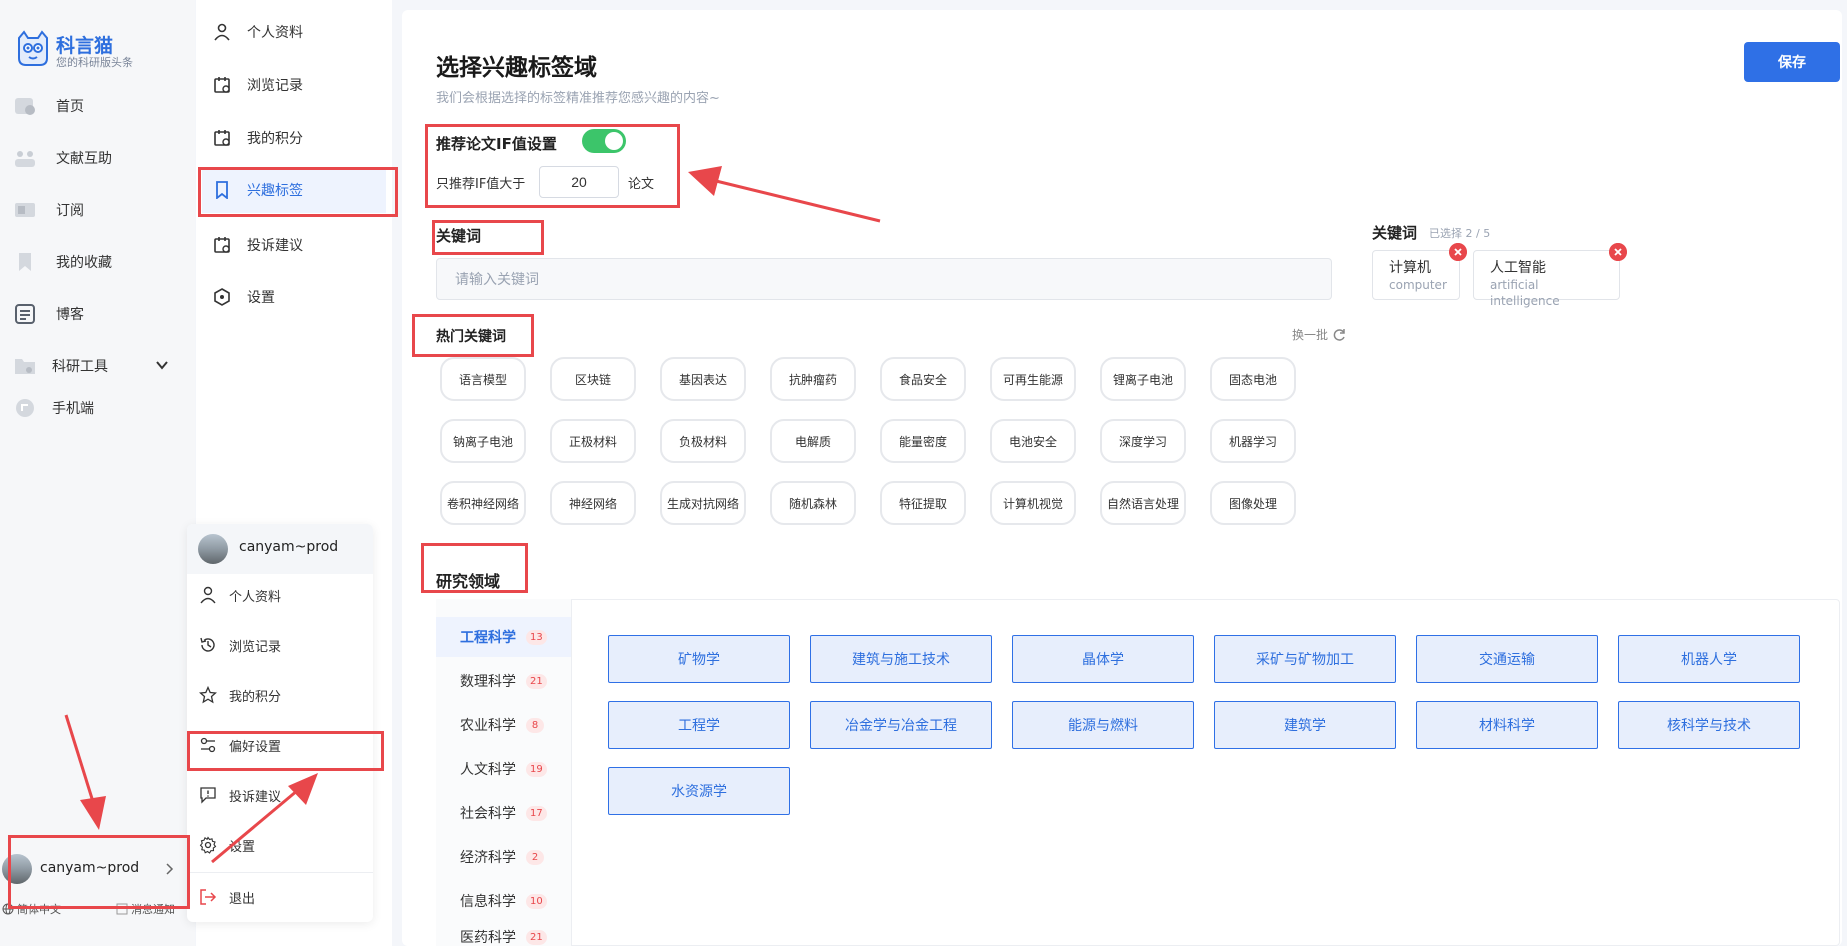 The width and height of the screenshot is (1847, 946). I want to click on settings-nav-profile: 个人资料, so click(294, 32).